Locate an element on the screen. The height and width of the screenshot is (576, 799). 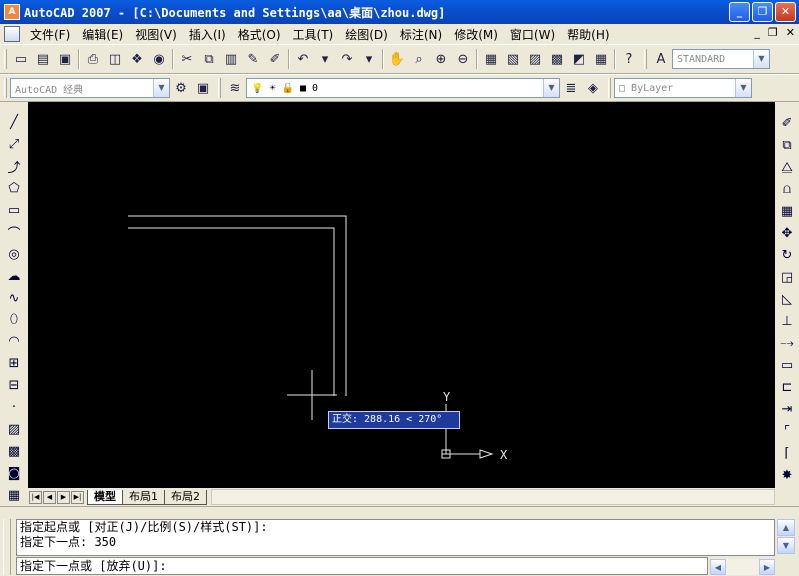
save-icon: ▣ is located at coordinates (65, 59).